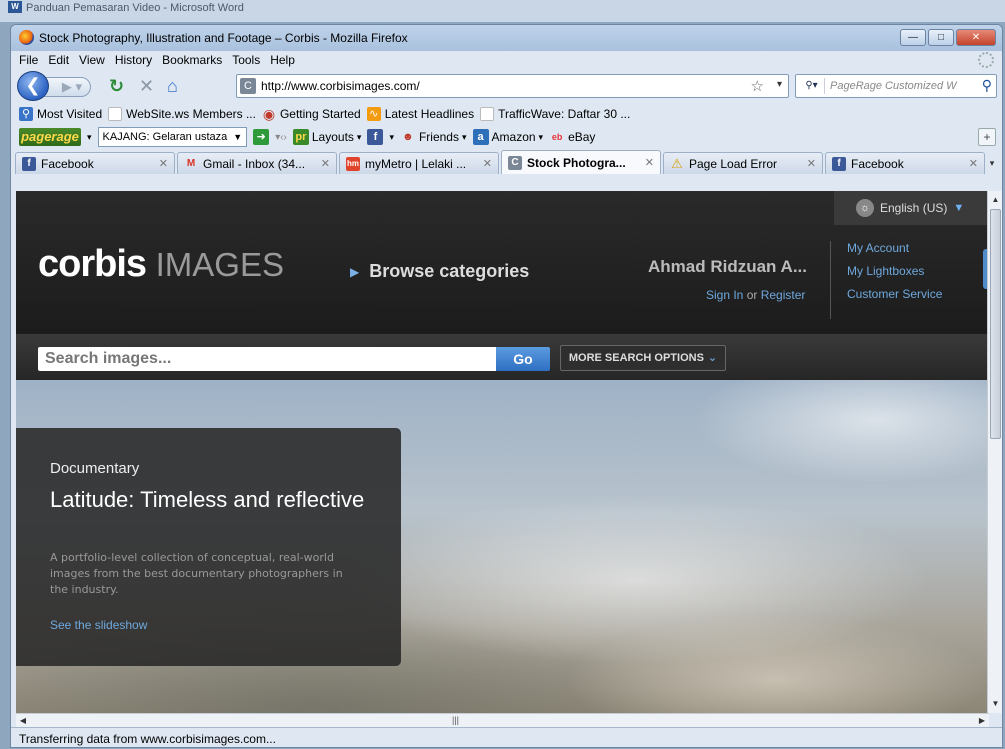 The image size is (1005, 749). I want to click on menu-file: File, so click(28, 60).